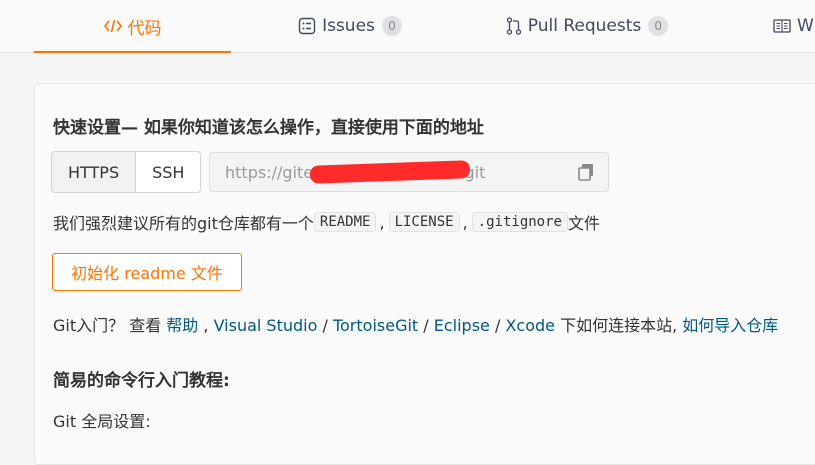 The width and height of the screenshot is (815, 465). I want to click on tab-issues: Issues 0, so click(350, 26).